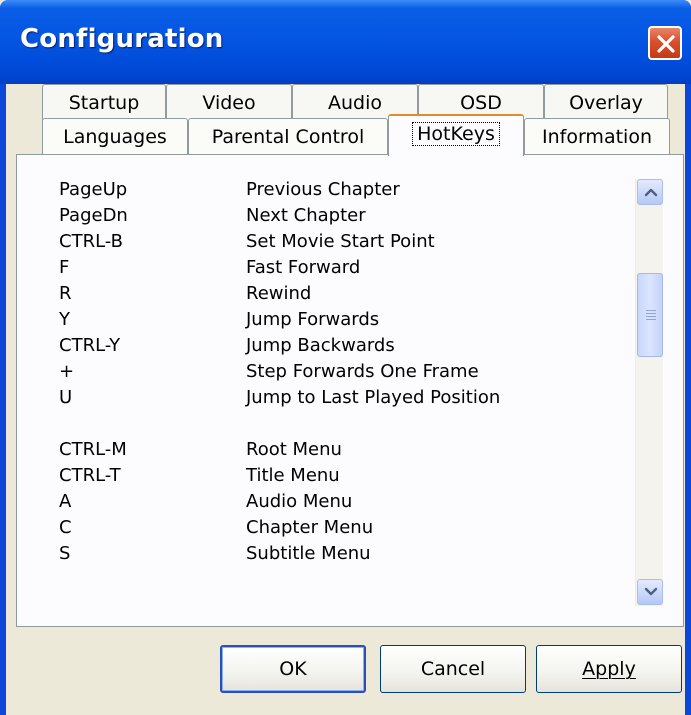  I want to click on list-item: CTRL-B Set Movie Start Point, so click(339, 242).